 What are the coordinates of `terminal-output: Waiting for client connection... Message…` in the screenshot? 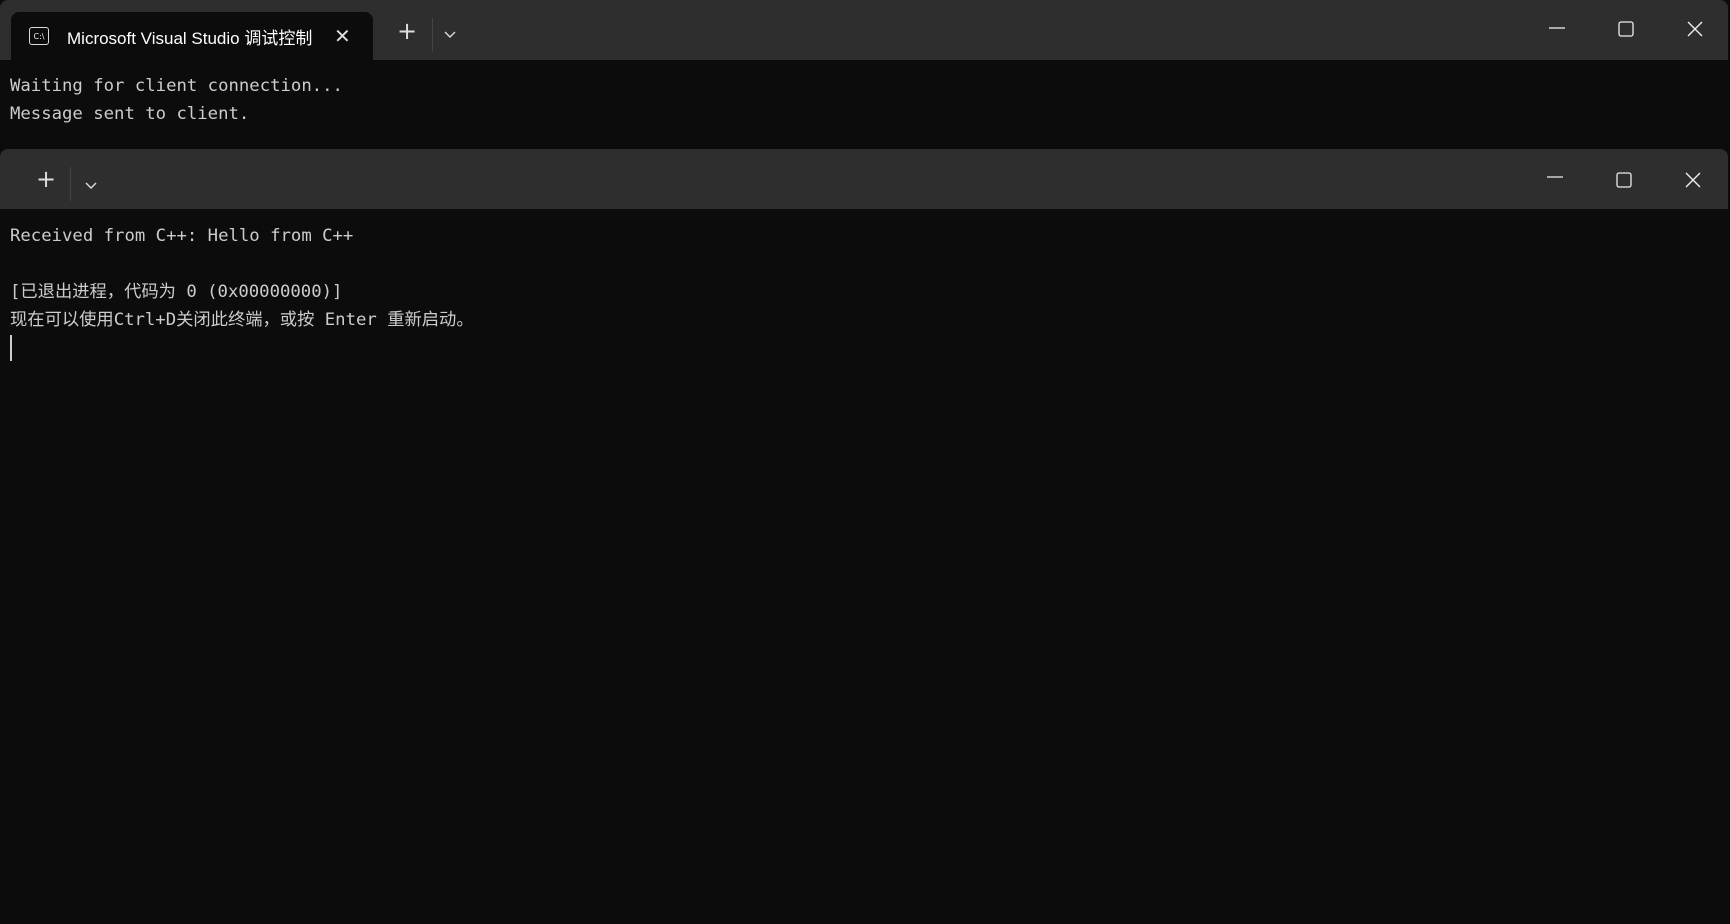 It's located at (176, 100).